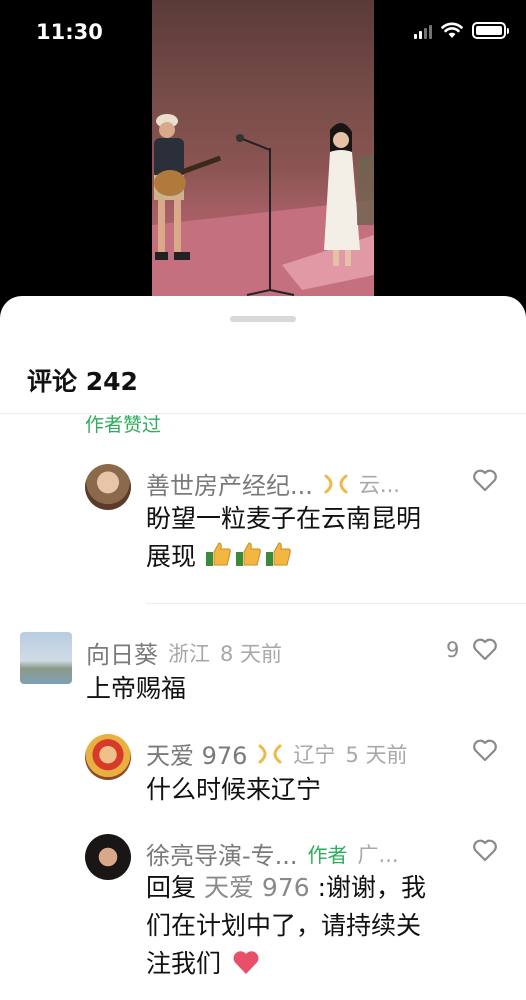 The width and height of the screenshot is (526, 1000). I want to click on author-tag: 作者, so click(327, 855).